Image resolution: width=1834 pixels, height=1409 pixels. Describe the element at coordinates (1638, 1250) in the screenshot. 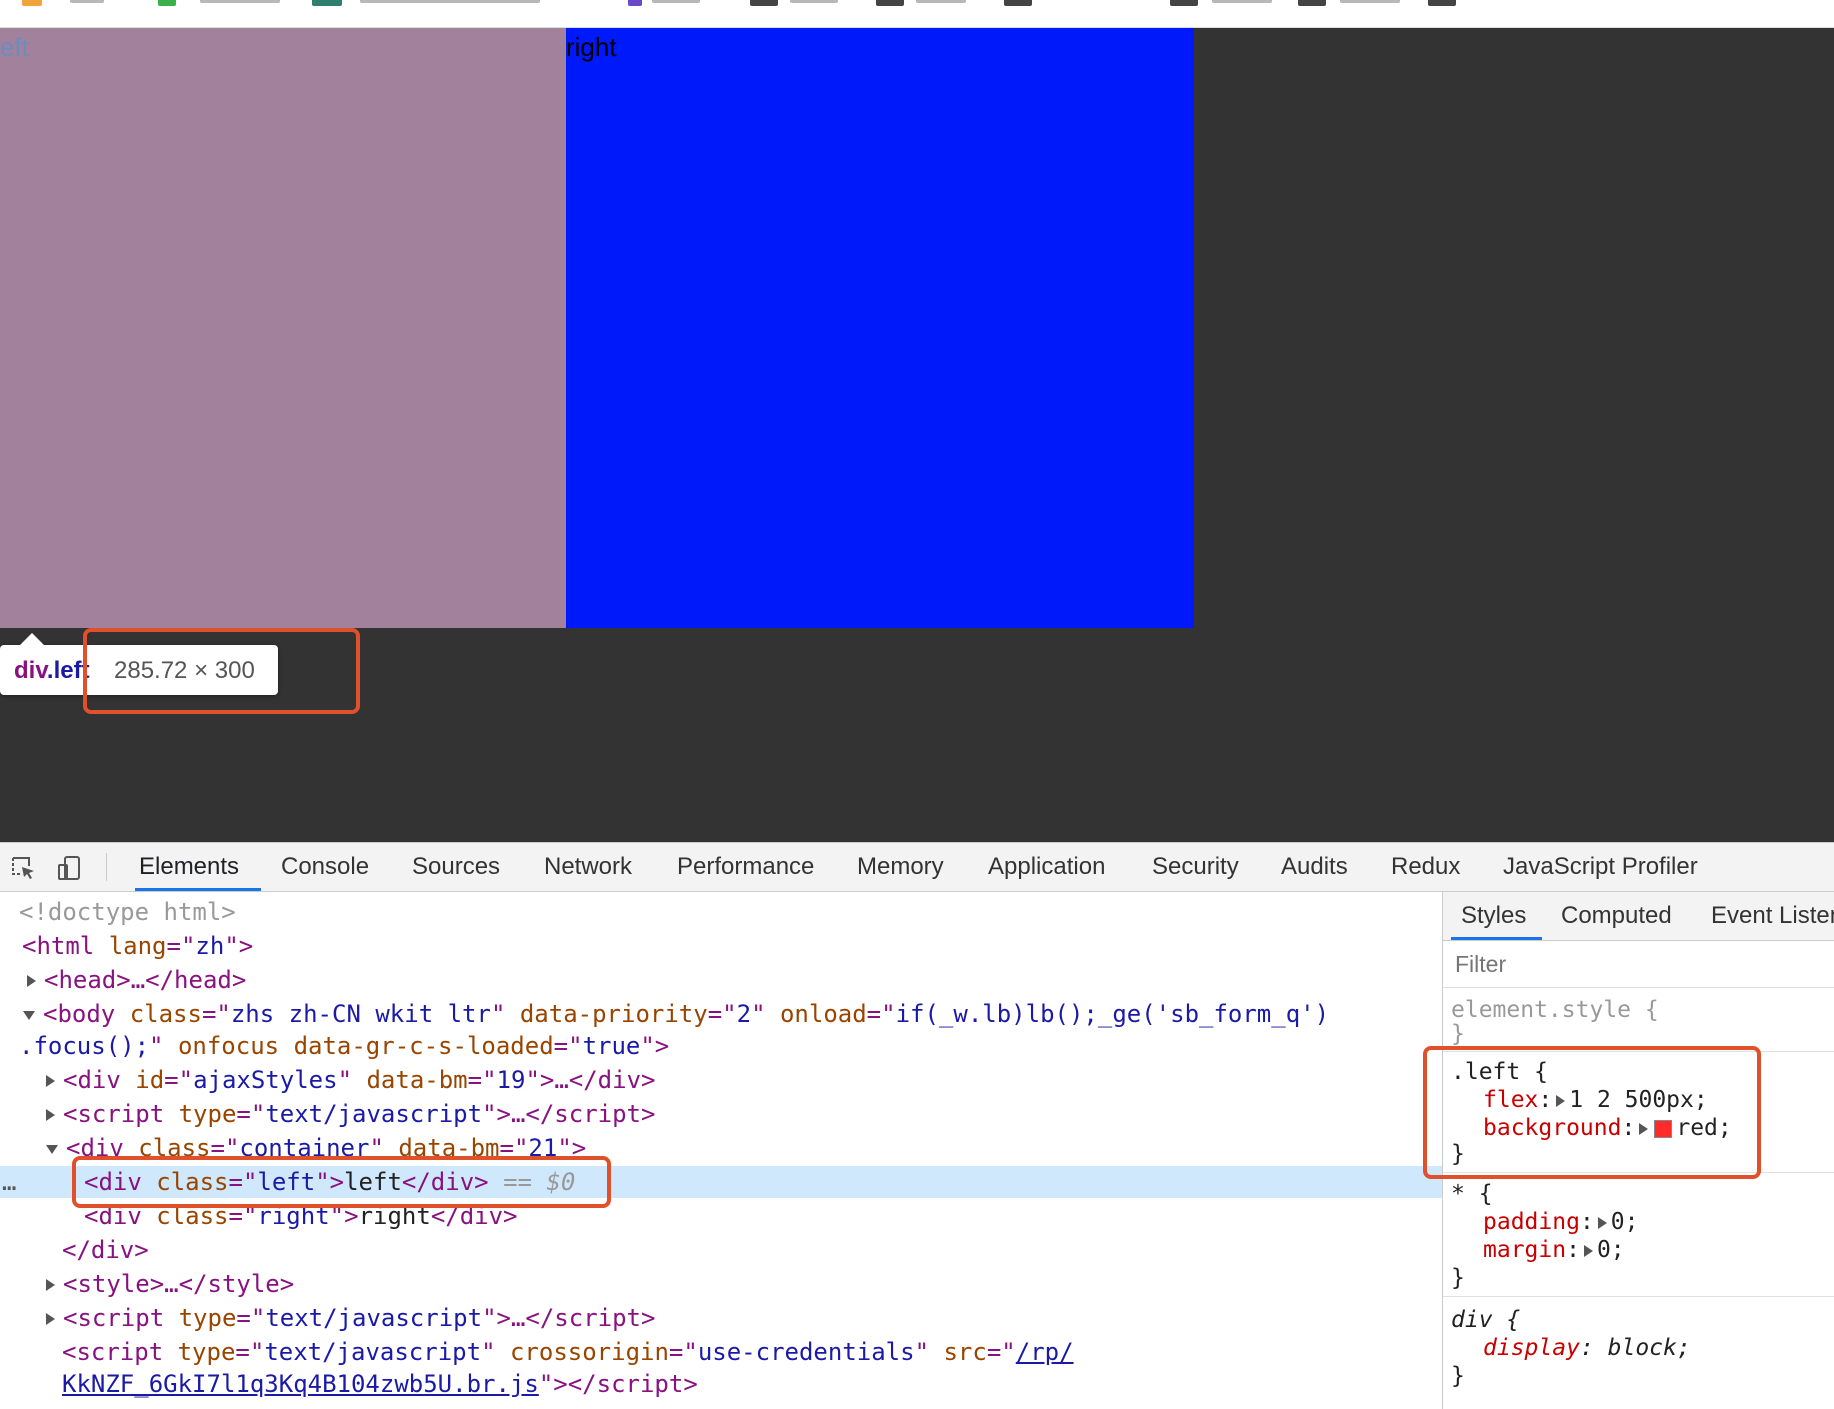

I see `rule-star-margin: margin: 0;` at that location.